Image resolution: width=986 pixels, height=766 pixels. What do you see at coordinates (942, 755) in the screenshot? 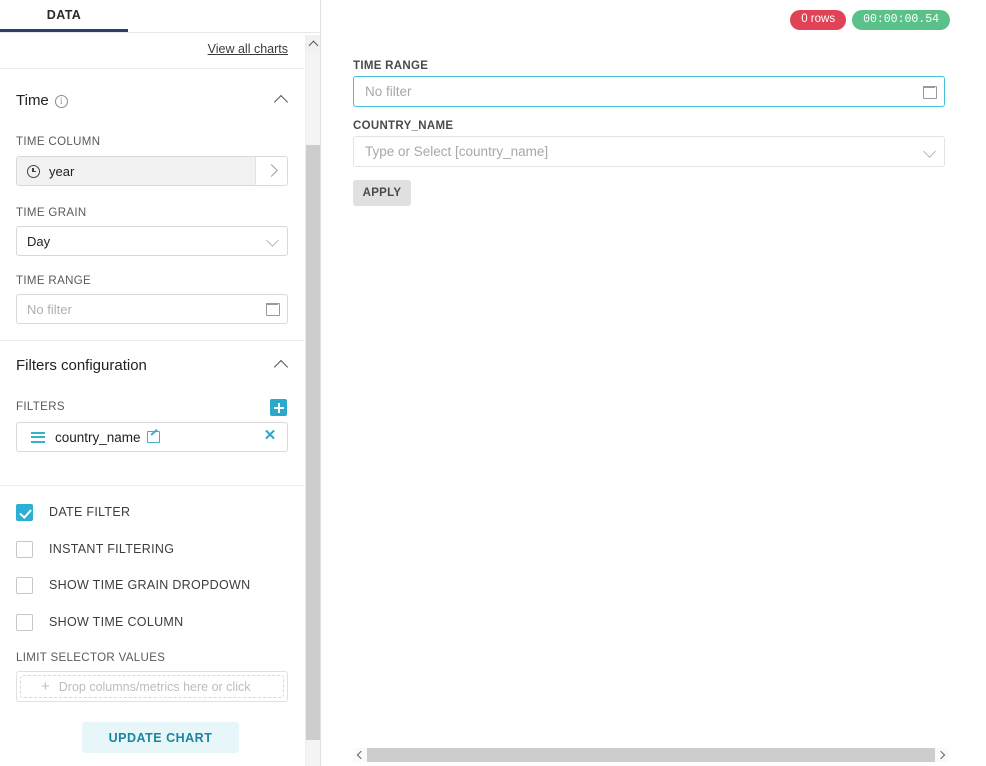
I see `scrollbar-right-arrow` at bounding box center [942, 755].